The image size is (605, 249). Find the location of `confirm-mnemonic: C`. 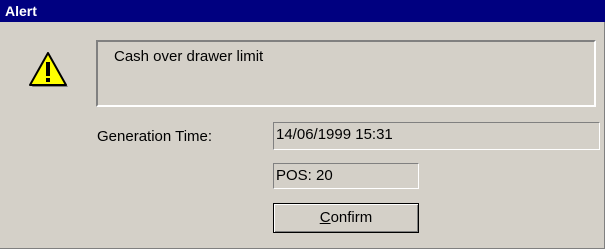

confirm-mnemonic: C is located at coordinates (325, 217).